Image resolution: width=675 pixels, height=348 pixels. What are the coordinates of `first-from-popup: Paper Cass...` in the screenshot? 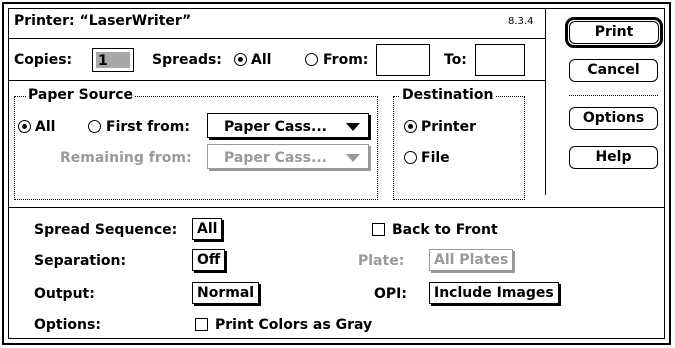 It's located at (288, 125).